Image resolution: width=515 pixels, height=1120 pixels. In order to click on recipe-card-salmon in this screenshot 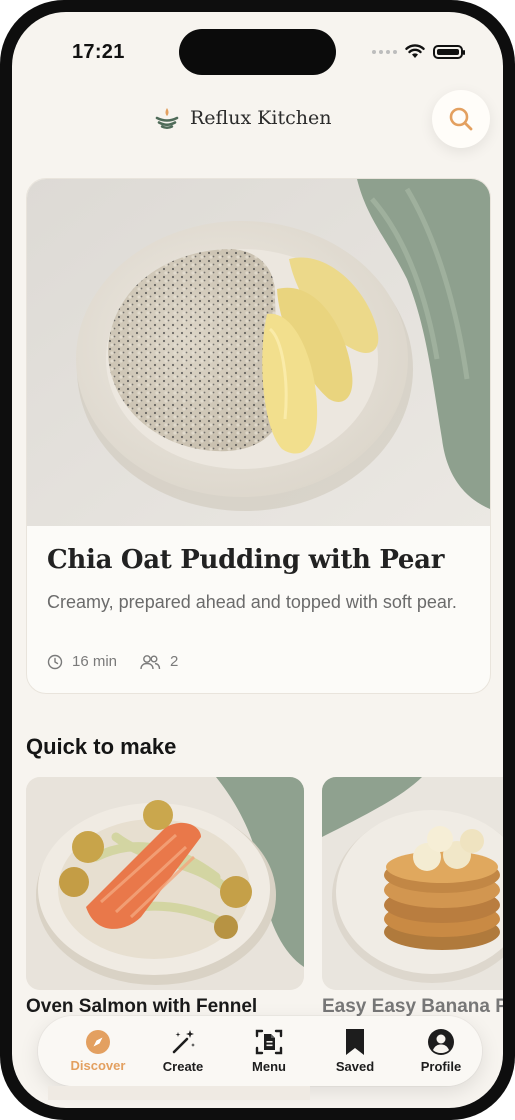, I will do `click(165, 883)`.